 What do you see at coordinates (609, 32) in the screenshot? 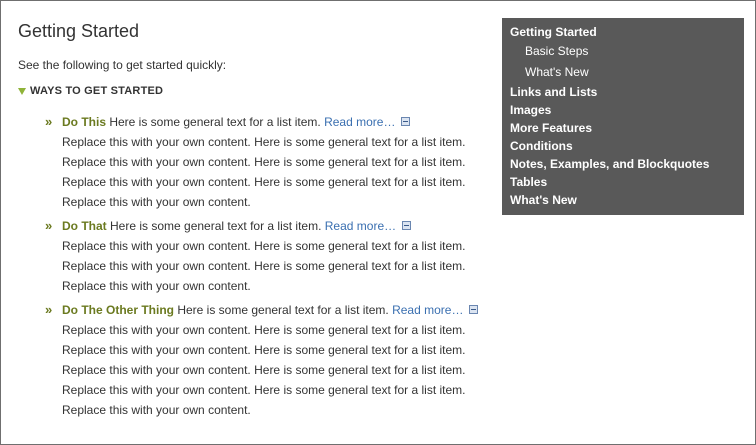
I see `toc-item-getting-started: Getting Started` at bounding box center [609, 32].